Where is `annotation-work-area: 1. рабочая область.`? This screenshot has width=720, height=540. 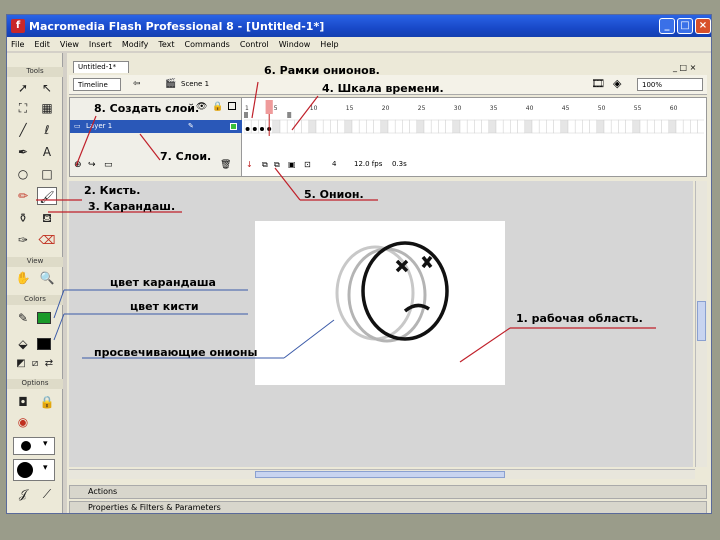
annotation-work-area: 1. рабочая область. is located at coordinates (579, 318).